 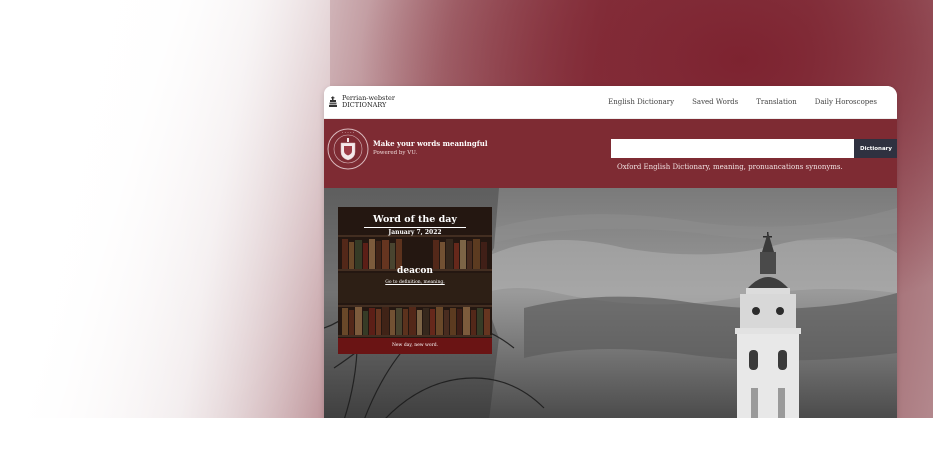 What do you see at coordinates (641, 102) in the screenshot?
I see `nav-english-dictionary: English Dictionary` at bounding box center [641, 102].